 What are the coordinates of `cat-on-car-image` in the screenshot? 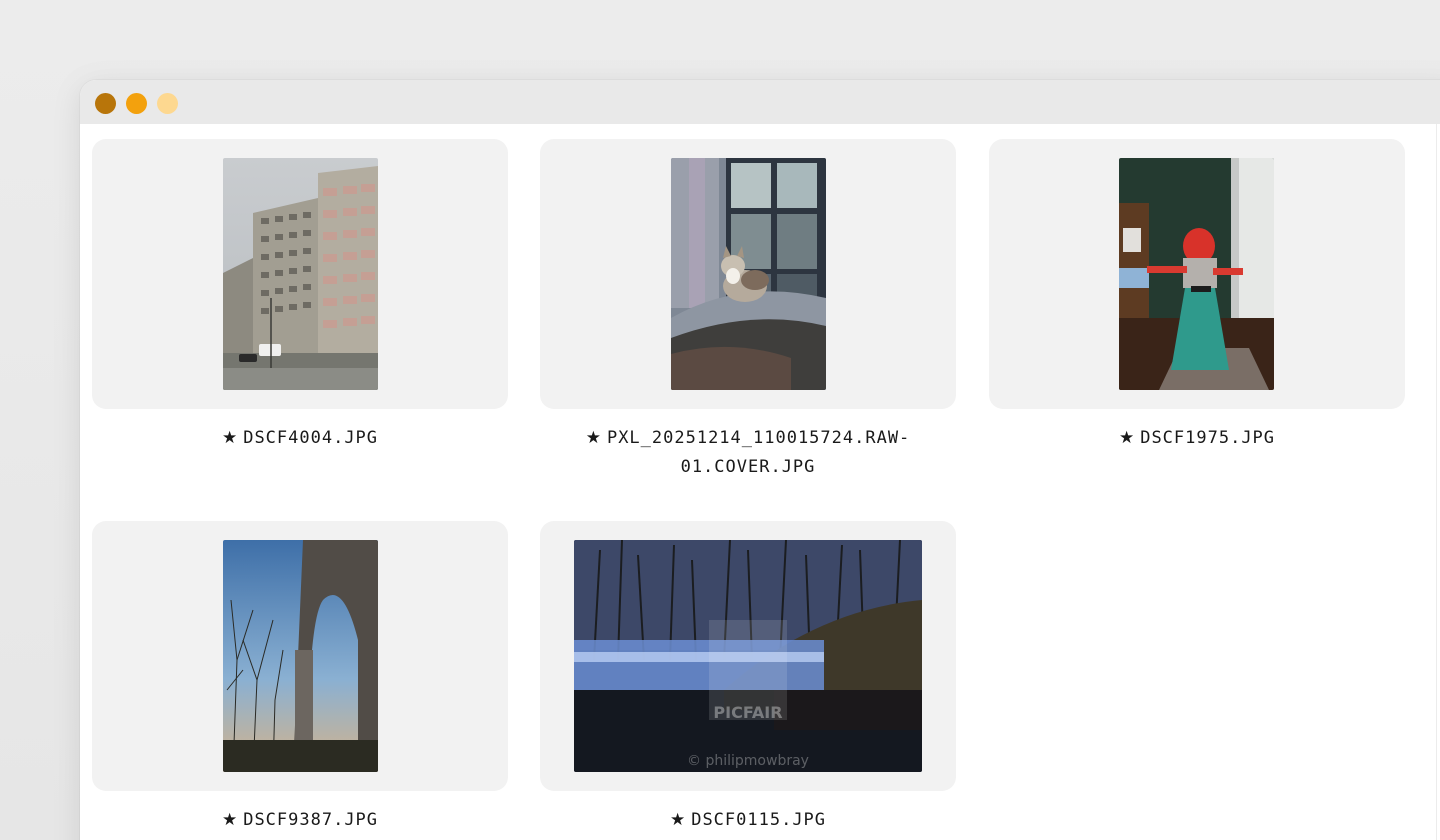 It's located at (748, 274).